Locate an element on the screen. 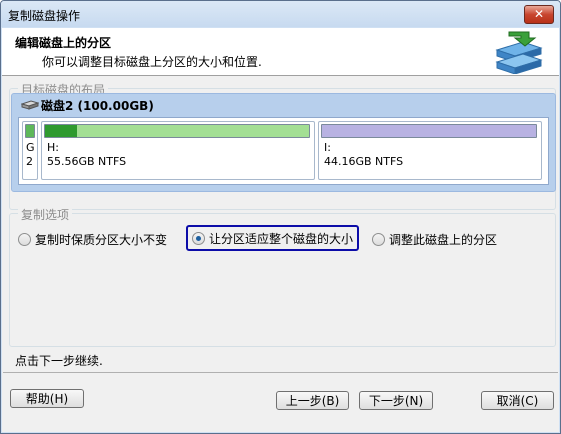  hint-text: 点击下一步继续. is located at coordinates (59, 361).